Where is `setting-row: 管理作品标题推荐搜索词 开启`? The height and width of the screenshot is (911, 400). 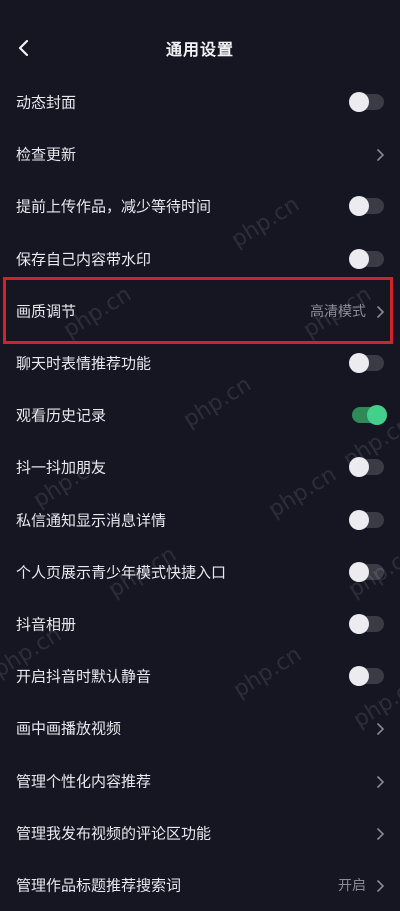
setting-row: 管理作品标题推荐搜索词 开启 is located at coordinates (200, 885).